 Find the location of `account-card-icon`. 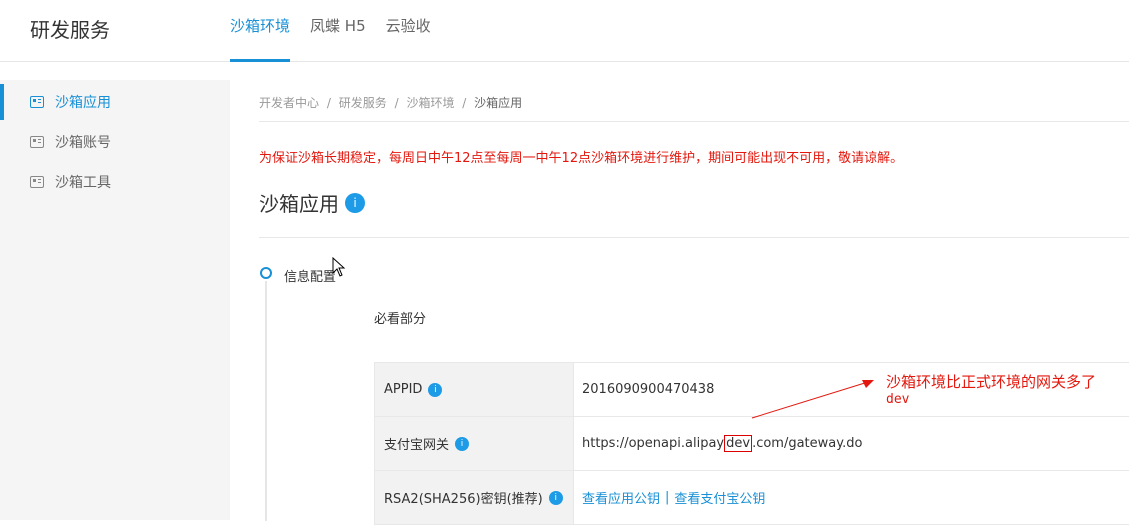

account-card-icon is located at coordinates (37, 142).